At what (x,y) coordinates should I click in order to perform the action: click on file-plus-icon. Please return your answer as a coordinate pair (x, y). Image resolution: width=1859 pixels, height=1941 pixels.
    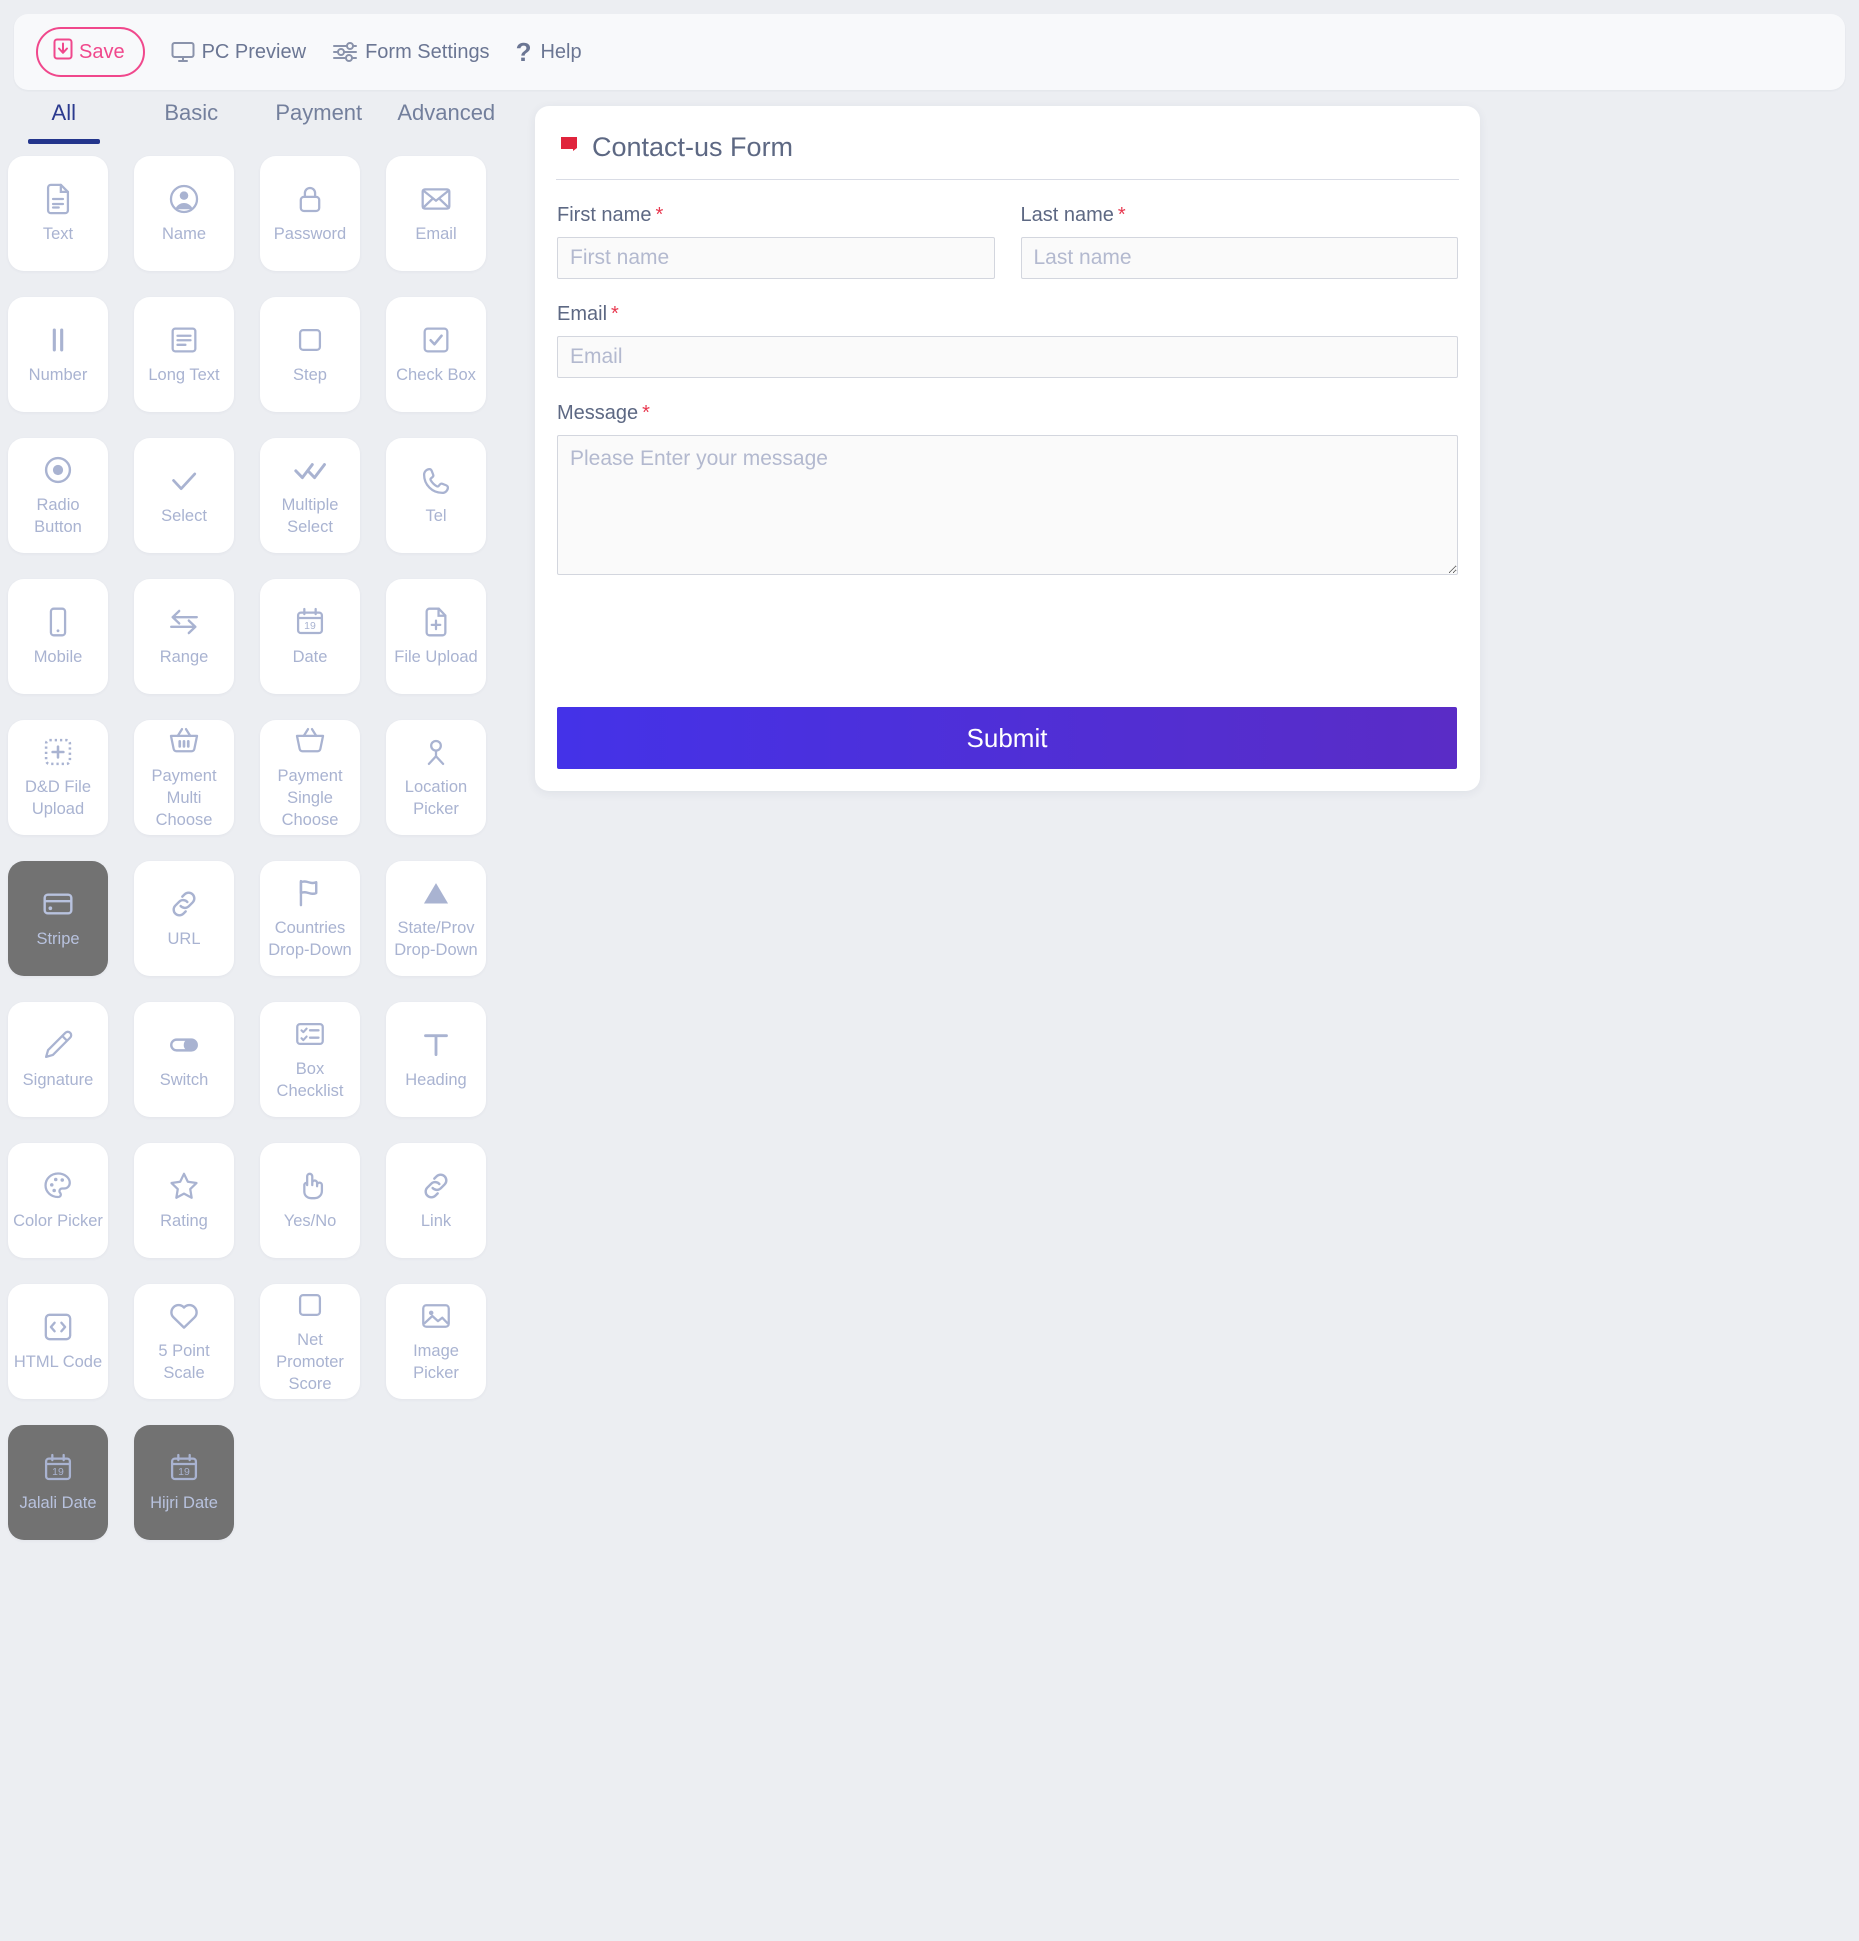
    Looking at the image, I should click on (436, 622).